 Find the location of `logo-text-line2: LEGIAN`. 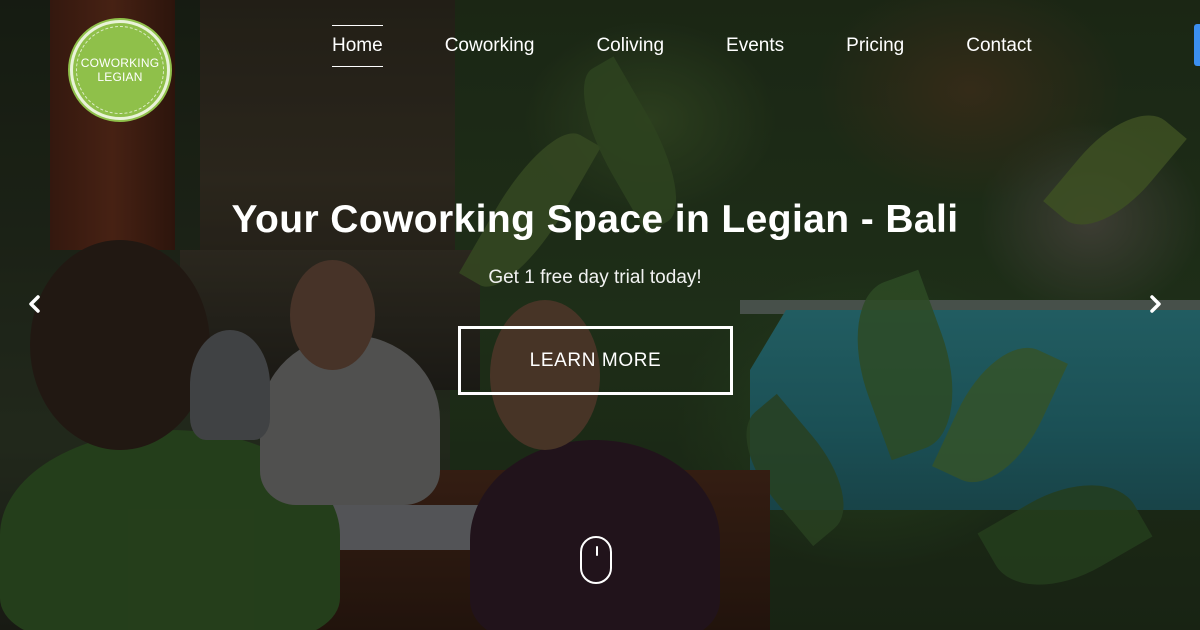

logo-text-line2: LEGIAN is located at coordinates (120, 77).